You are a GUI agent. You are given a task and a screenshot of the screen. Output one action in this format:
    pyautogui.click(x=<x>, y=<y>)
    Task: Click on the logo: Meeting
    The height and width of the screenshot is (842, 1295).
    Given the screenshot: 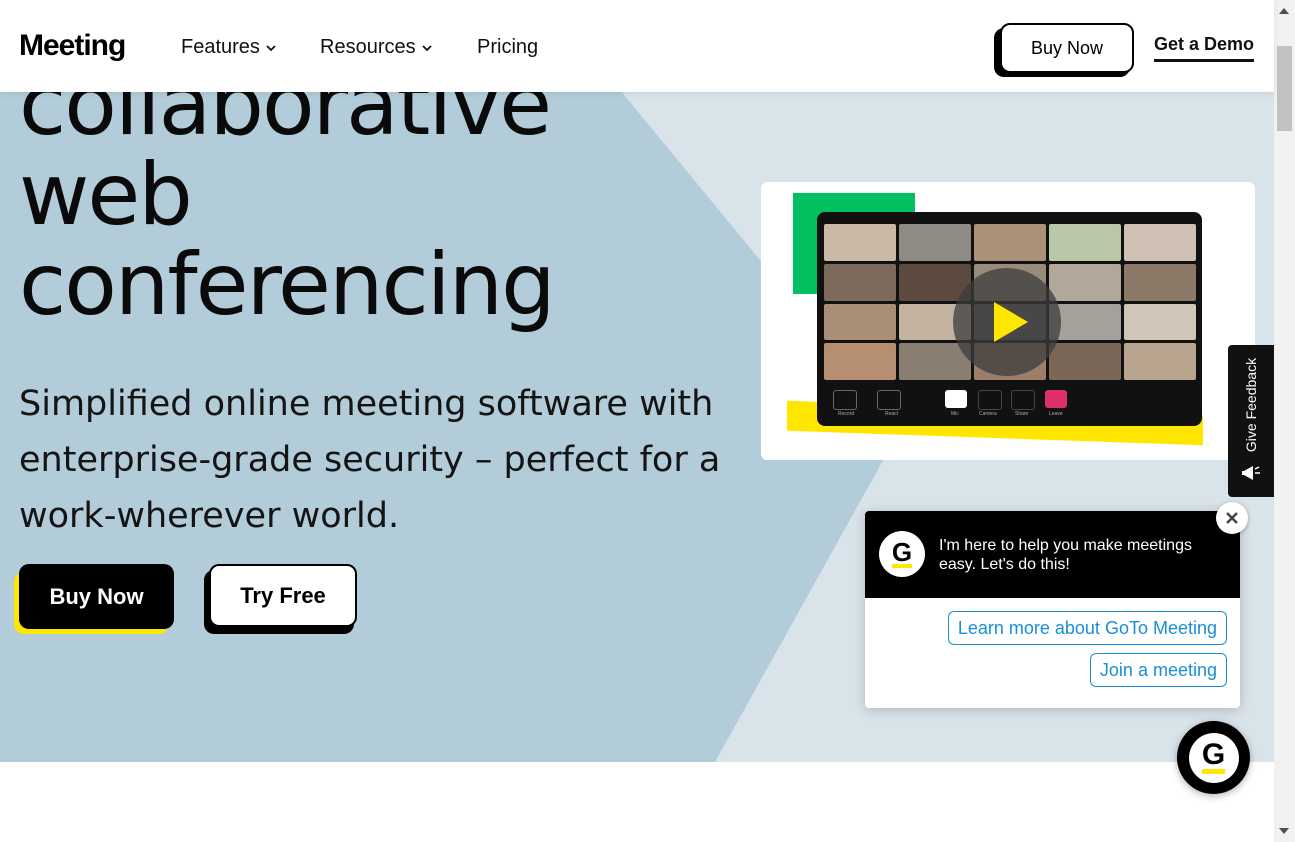 What is the action you would take?
    pyautogui.click(x=72, y=46)
    